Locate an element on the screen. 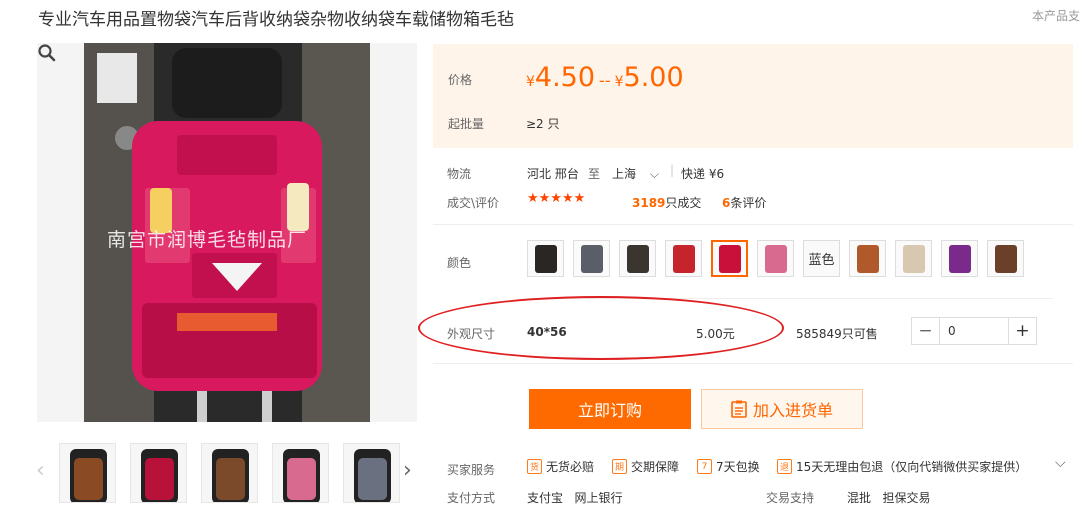 The width and height of the screenshot is (1083, 531). expand-services-chevron-icon: ⌵ is located at coordinates (1060, 463).